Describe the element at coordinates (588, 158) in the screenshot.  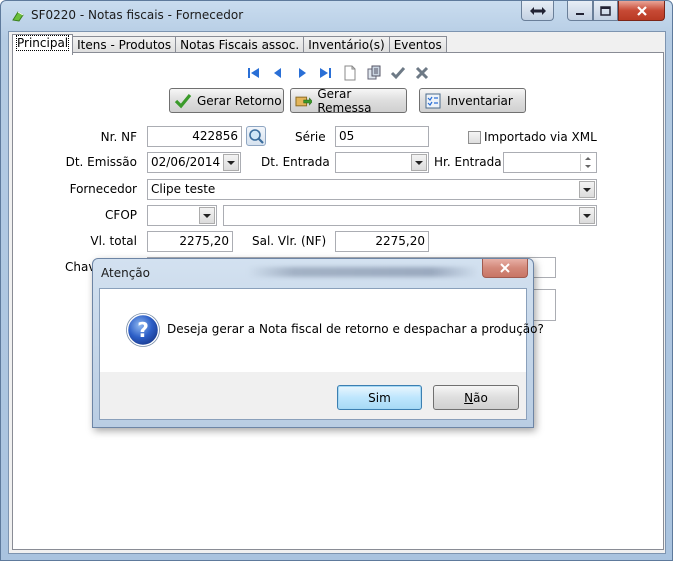
I see `spin-up-icon` at that location.